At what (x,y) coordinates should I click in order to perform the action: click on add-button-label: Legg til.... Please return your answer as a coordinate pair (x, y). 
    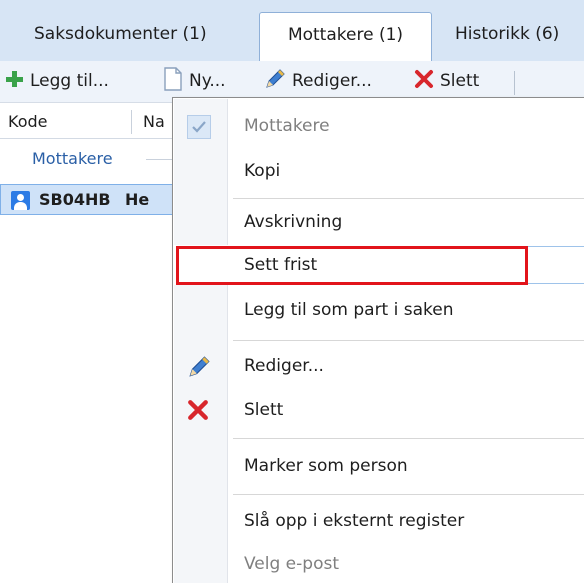
    Looking at the image, I should click on (69, 81).